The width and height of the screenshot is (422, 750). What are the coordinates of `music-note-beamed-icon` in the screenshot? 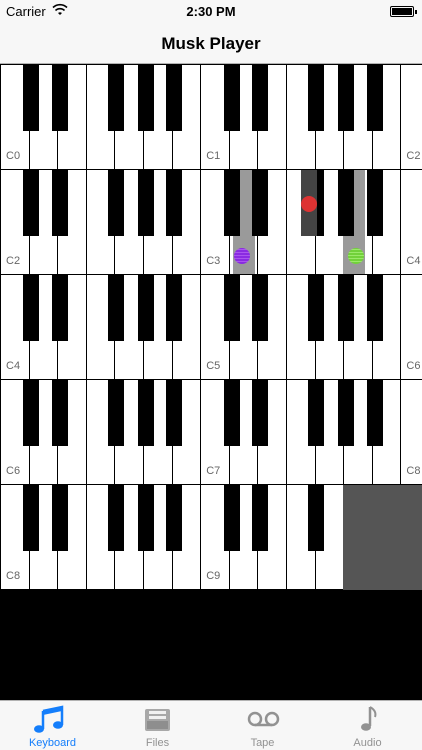 It's located at (49, 719).